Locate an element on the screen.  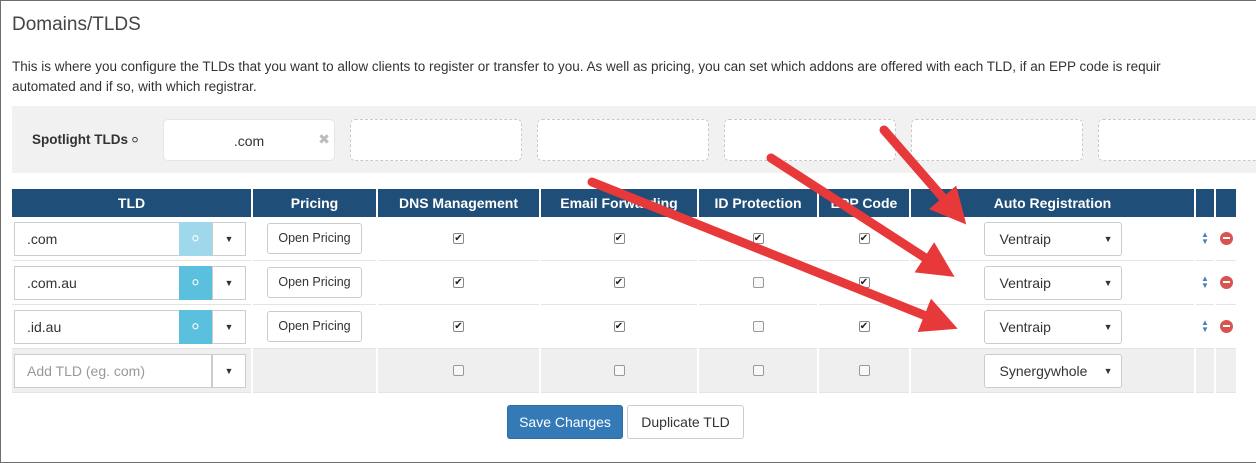
tld-cell: .id.au ⚪ ▼ is located at coordinates (131, 327).